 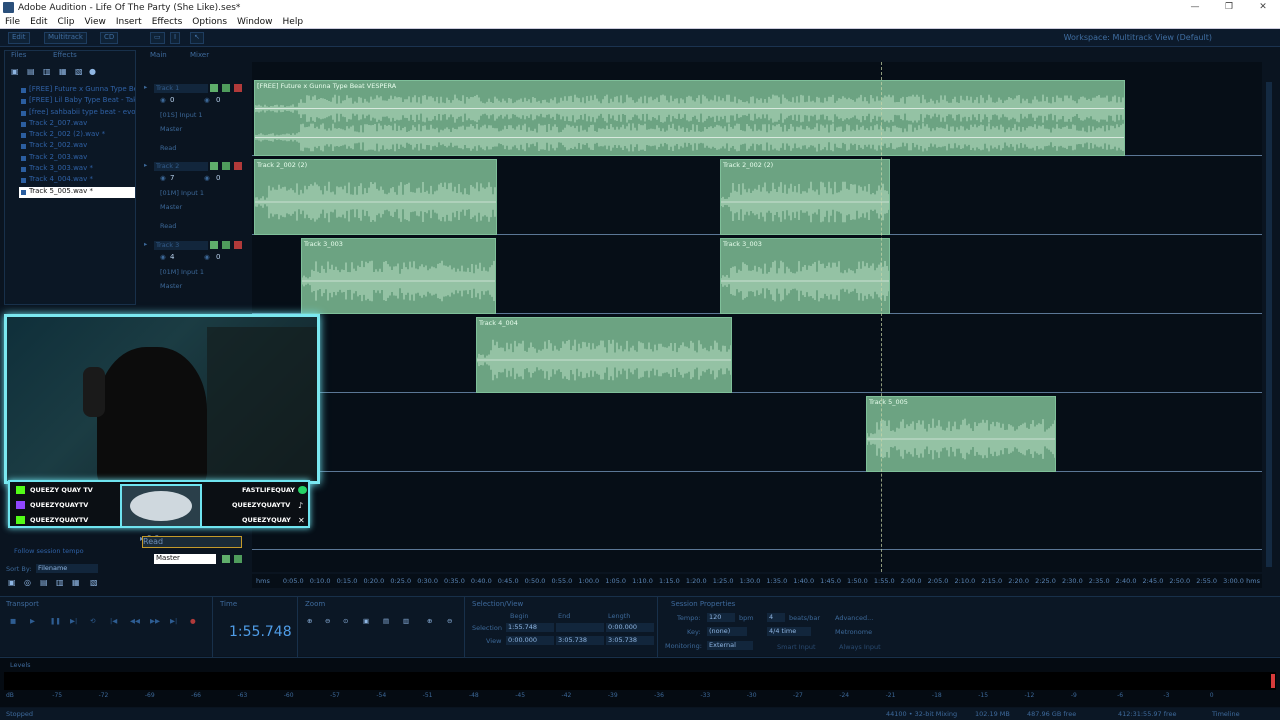 I want to click on tab-mixer: Mixer, so click(x=199, y=56).